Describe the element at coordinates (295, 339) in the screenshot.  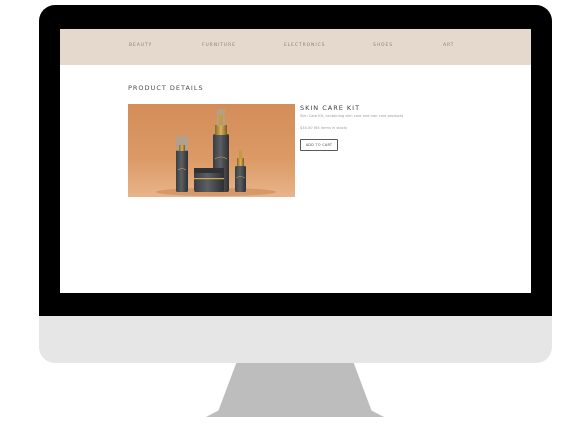
I see `monitor-chin` at that location.